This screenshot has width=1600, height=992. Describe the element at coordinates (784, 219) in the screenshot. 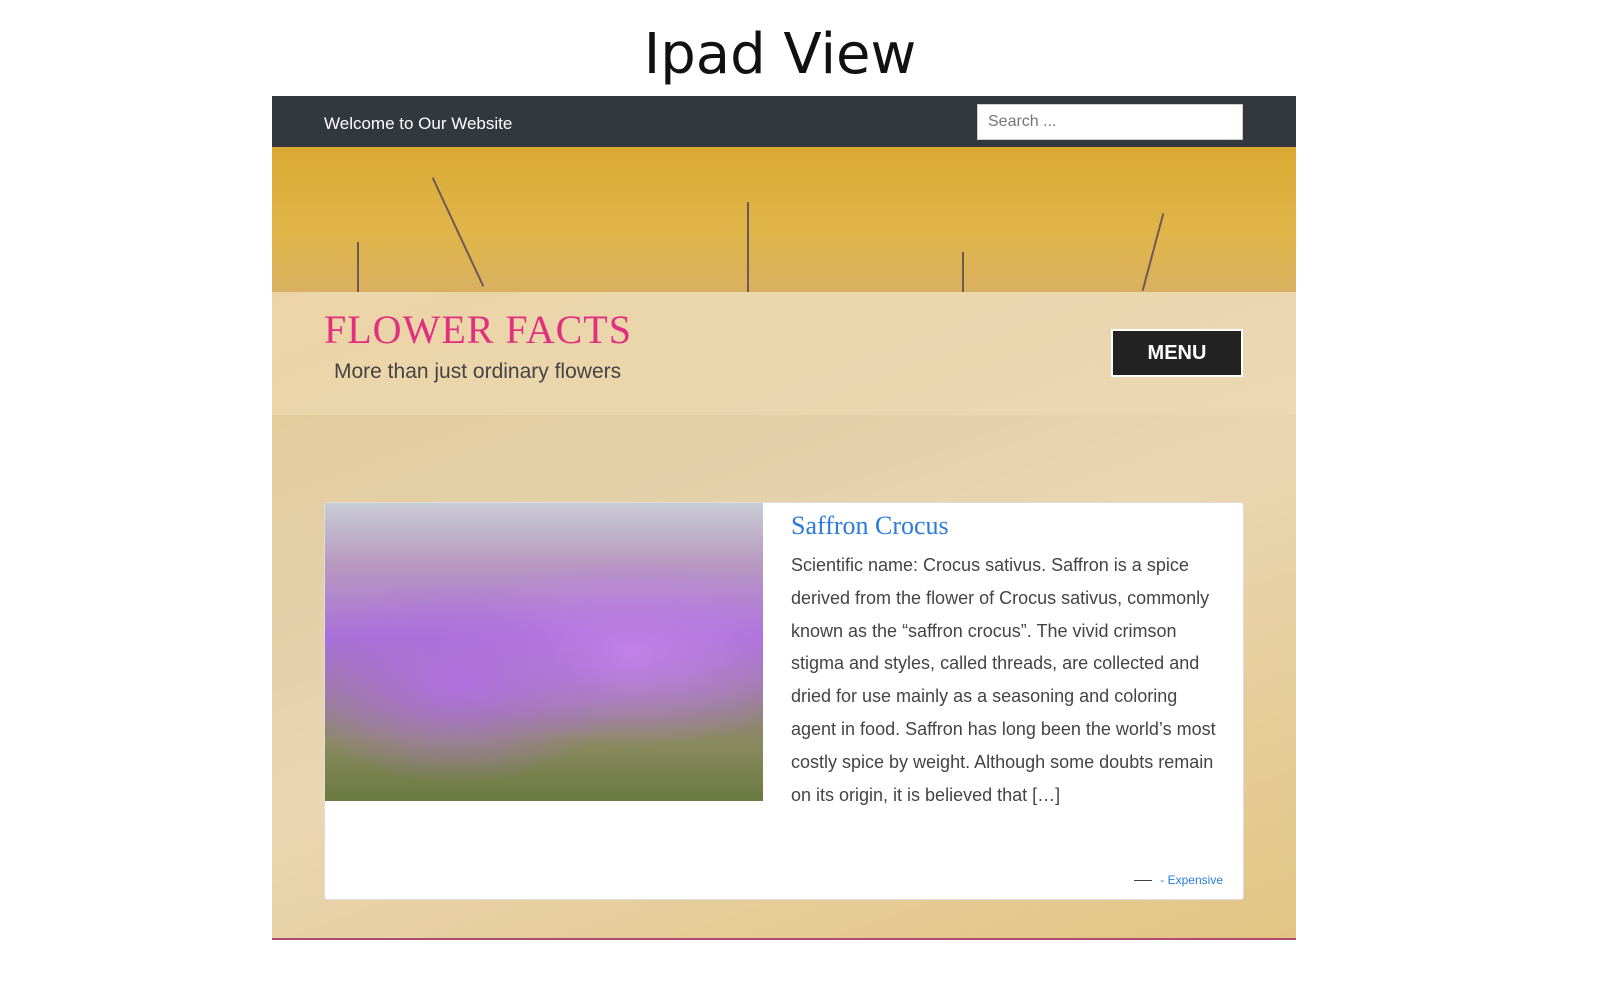

I see `header-image` at that location.